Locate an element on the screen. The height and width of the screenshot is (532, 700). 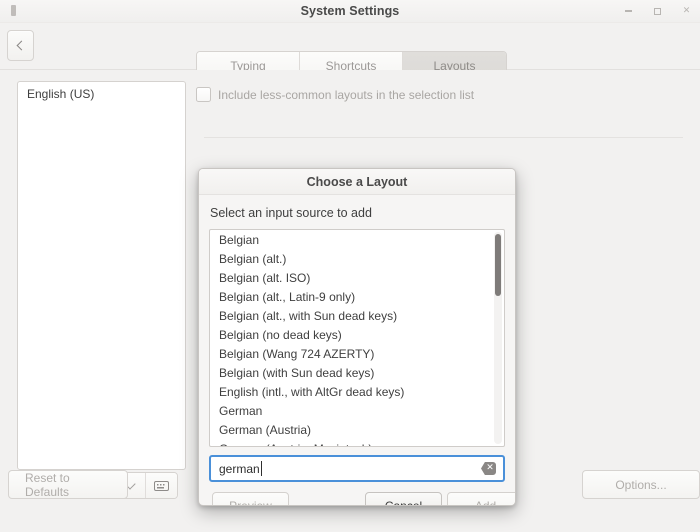
panel-divider is located at coordinates (443, 137).